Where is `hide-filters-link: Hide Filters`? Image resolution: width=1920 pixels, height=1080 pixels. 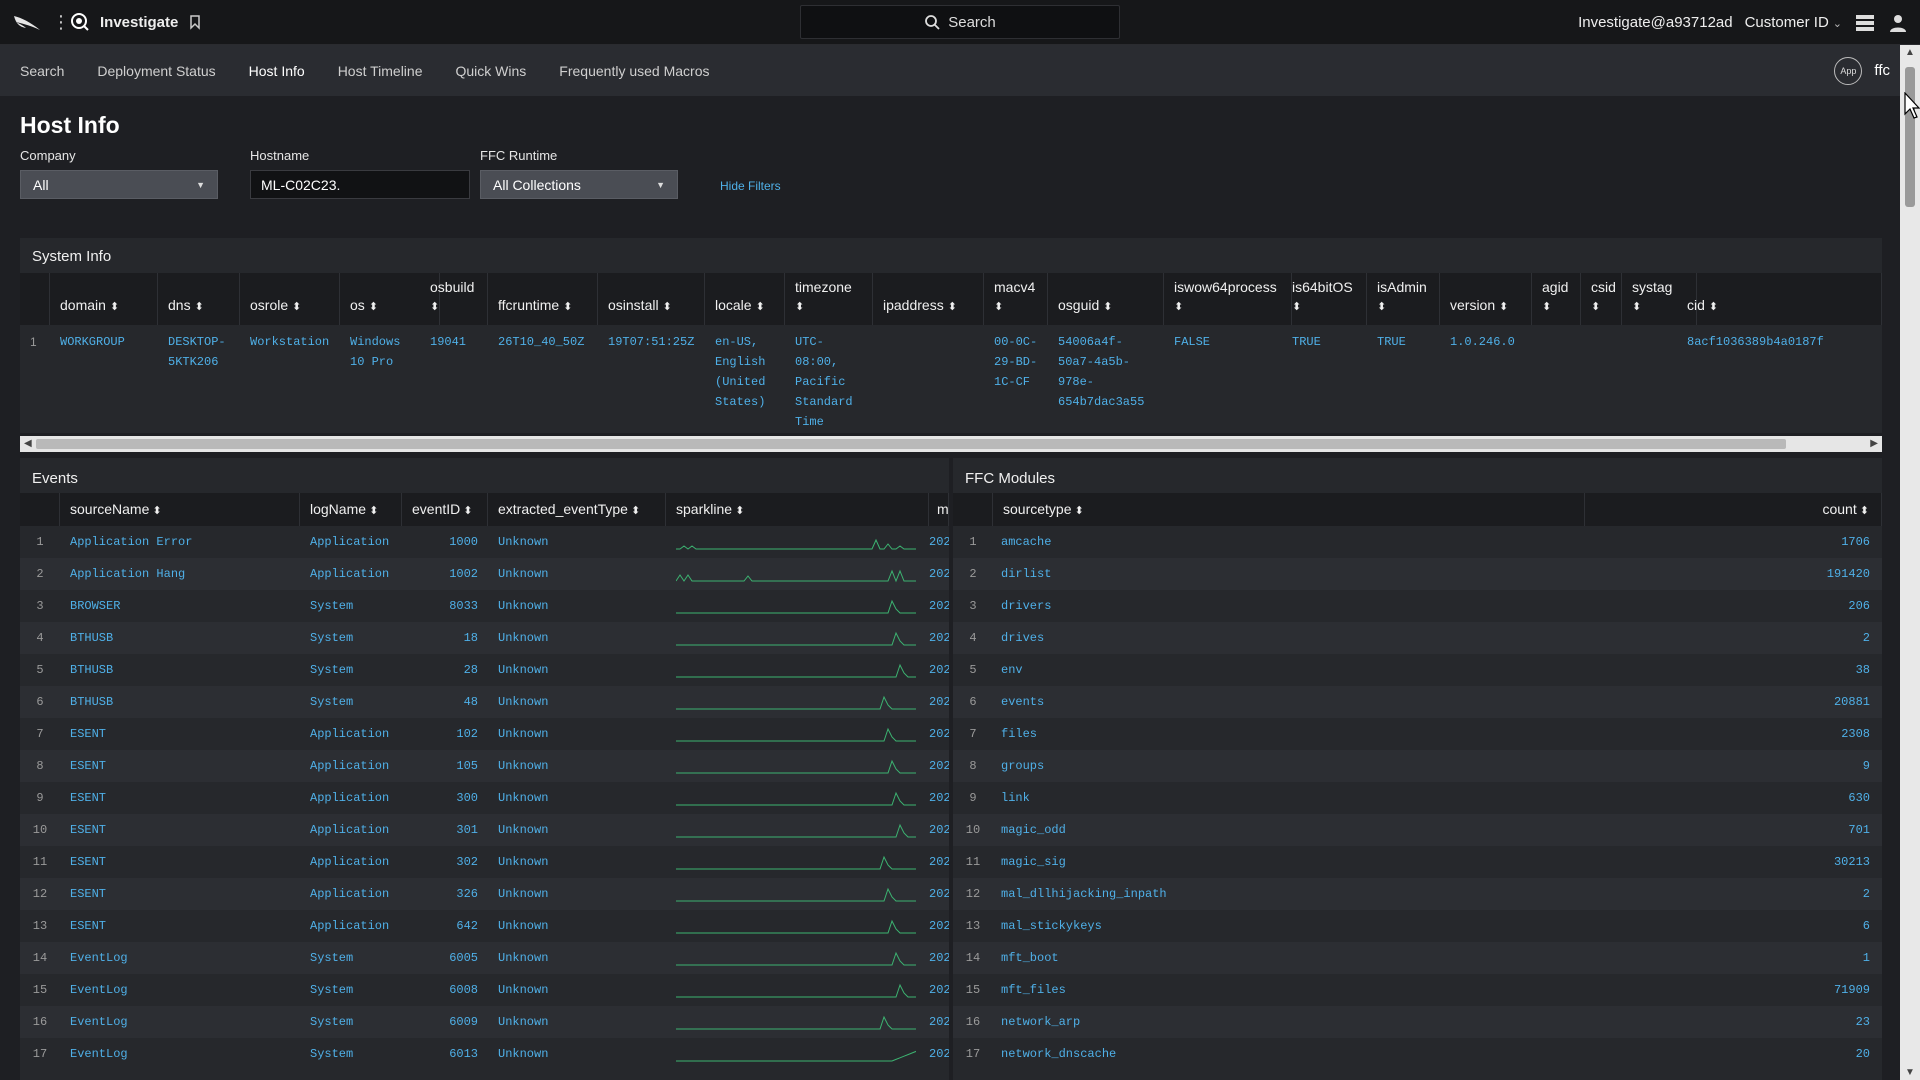 hide-filters-link: Hide Filters is located at coordinates (750, 186).